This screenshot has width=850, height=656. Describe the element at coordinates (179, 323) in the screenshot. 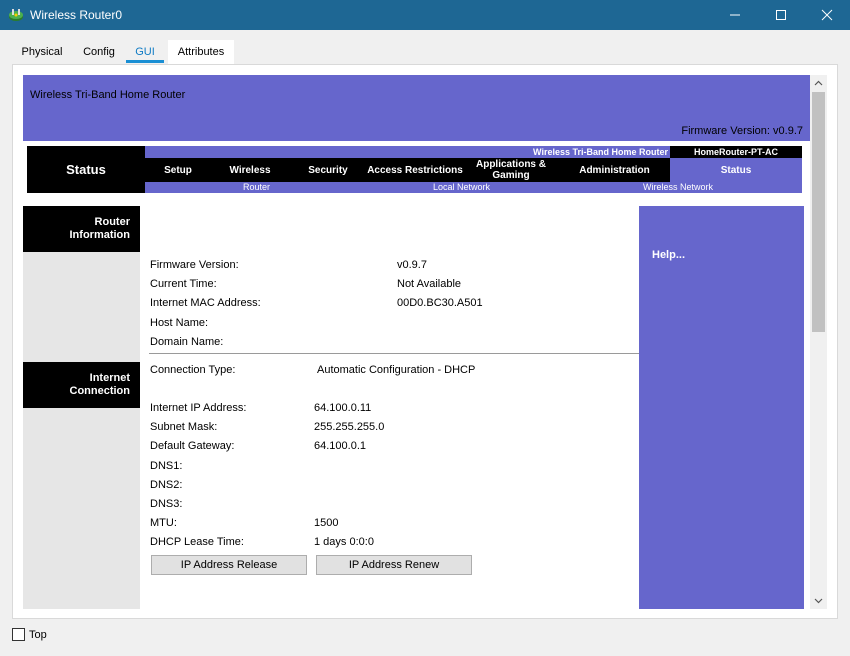

I see `field-label: Host Name:` at that location.